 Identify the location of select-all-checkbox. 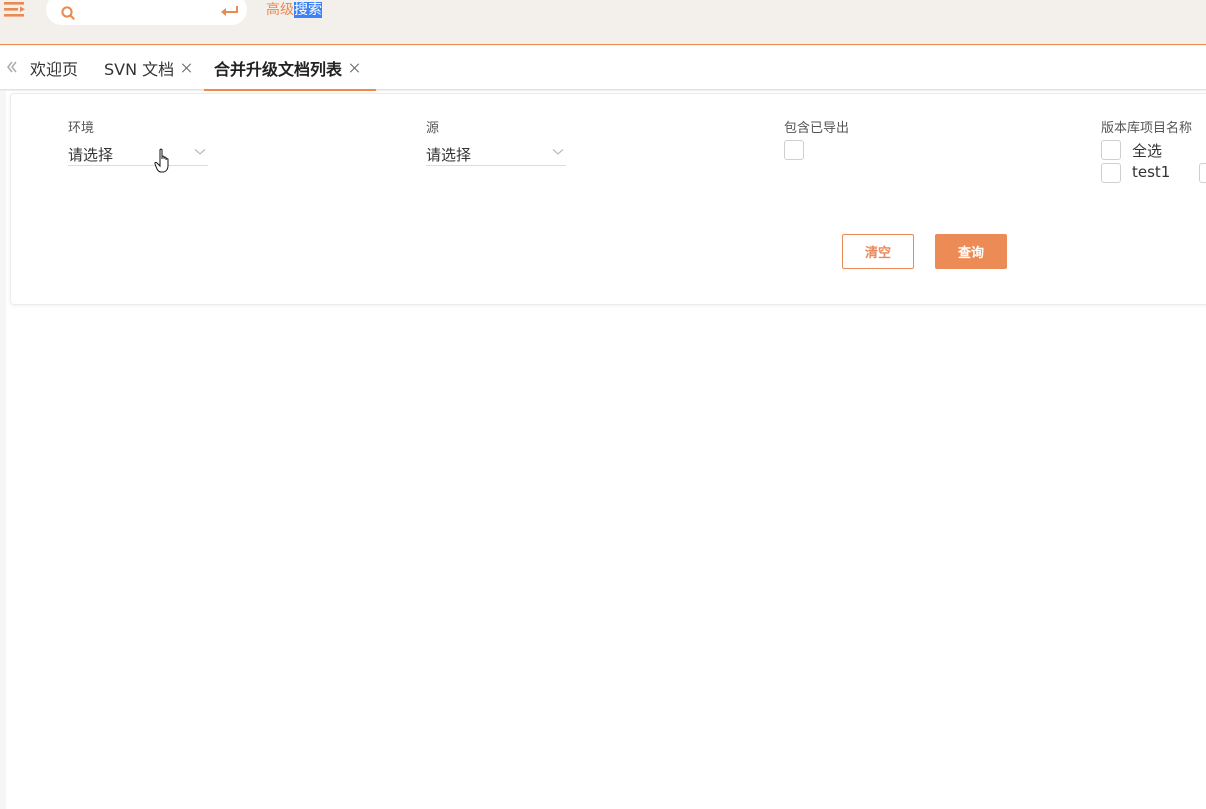
(1111, 150).